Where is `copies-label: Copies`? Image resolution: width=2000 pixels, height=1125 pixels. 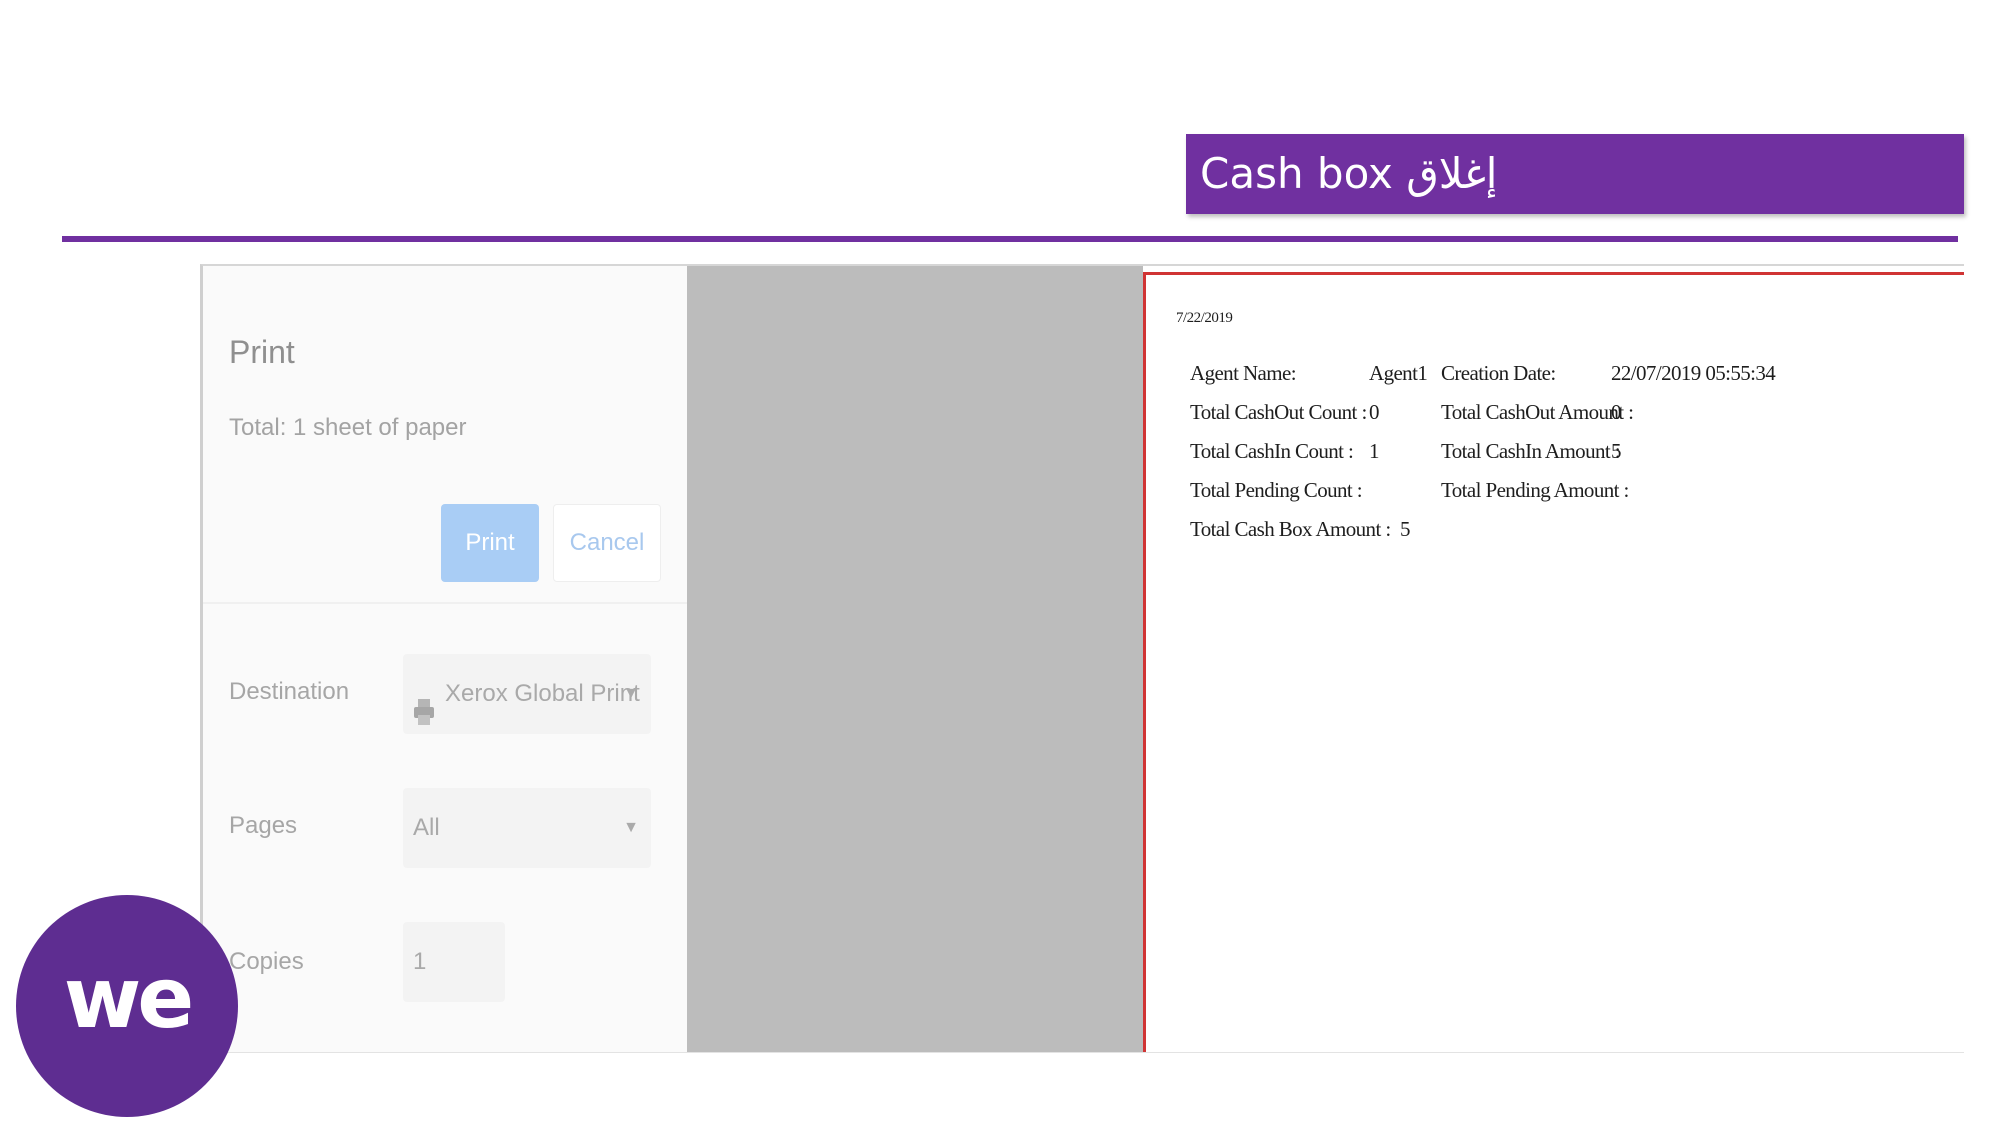 copies-label: Copies is located at coordinates (266, 961).